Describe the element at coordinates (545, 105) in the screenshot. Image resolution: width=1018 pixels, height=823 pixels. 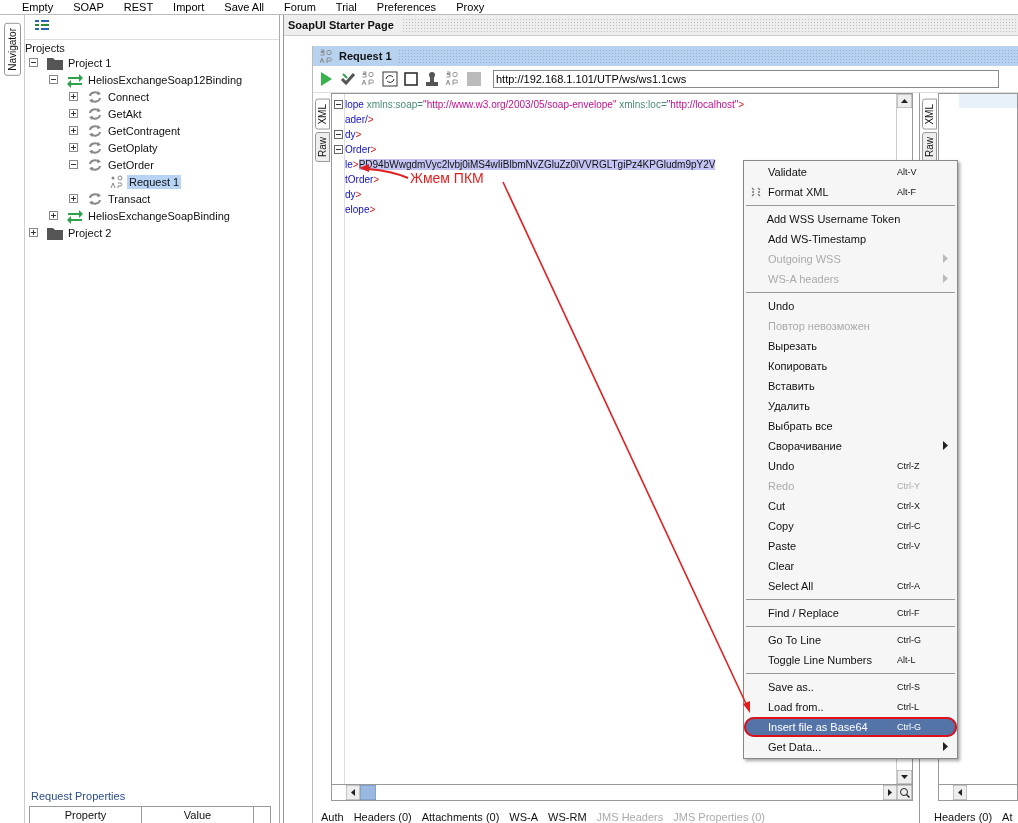
I see `code-line: lope xmlns:soap="http://www.w3.org/2003/05/soap-envelope" xmlns:loc="http://localhost">` at that location.